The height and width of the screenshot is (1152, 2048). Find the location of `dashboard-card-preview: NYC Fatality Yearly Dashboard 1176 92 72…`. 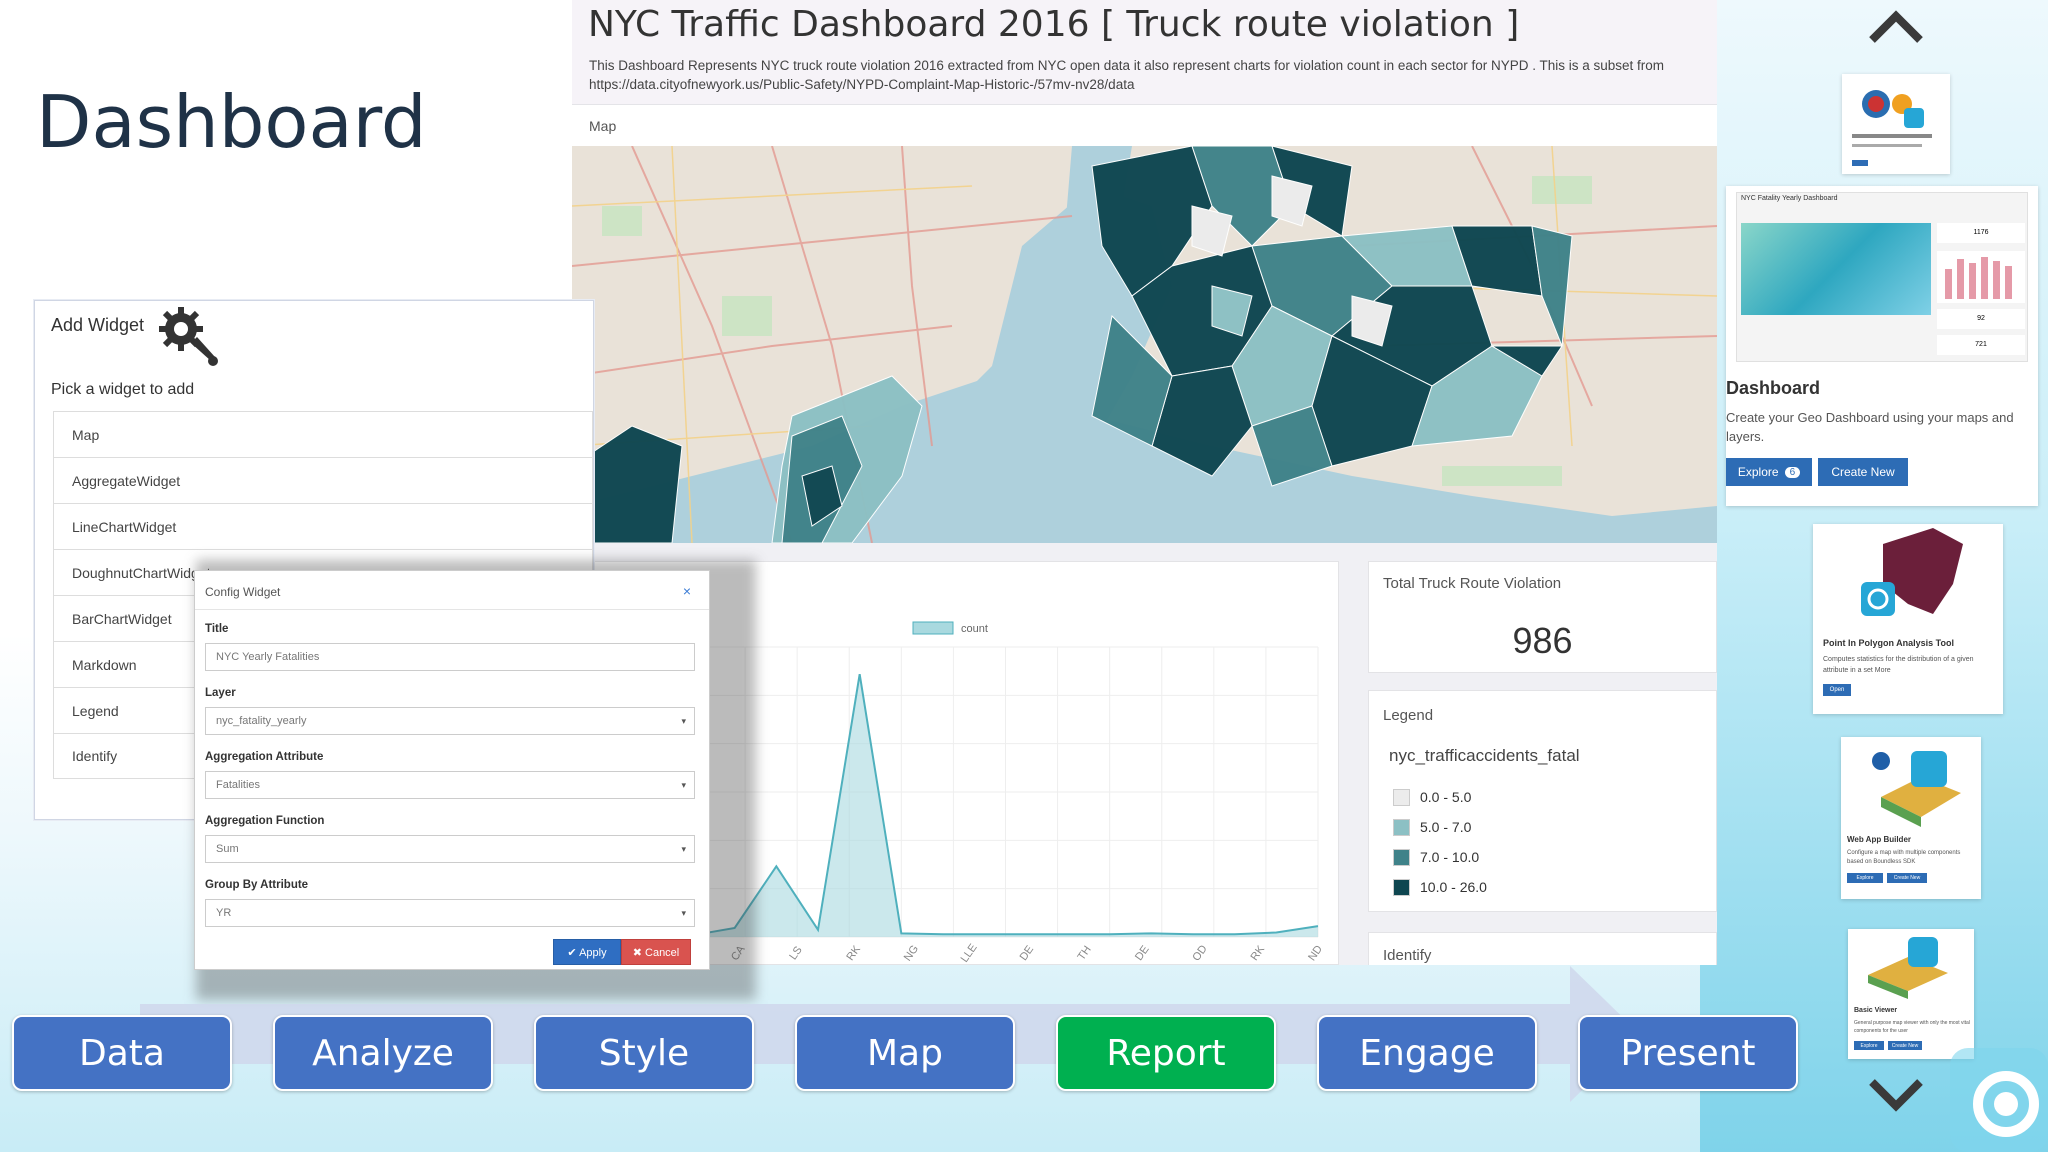

dashboard-card-preview: NYC Fatality Yearly Dashboard 1176 92 72… is located at coordinates (1882, 277).